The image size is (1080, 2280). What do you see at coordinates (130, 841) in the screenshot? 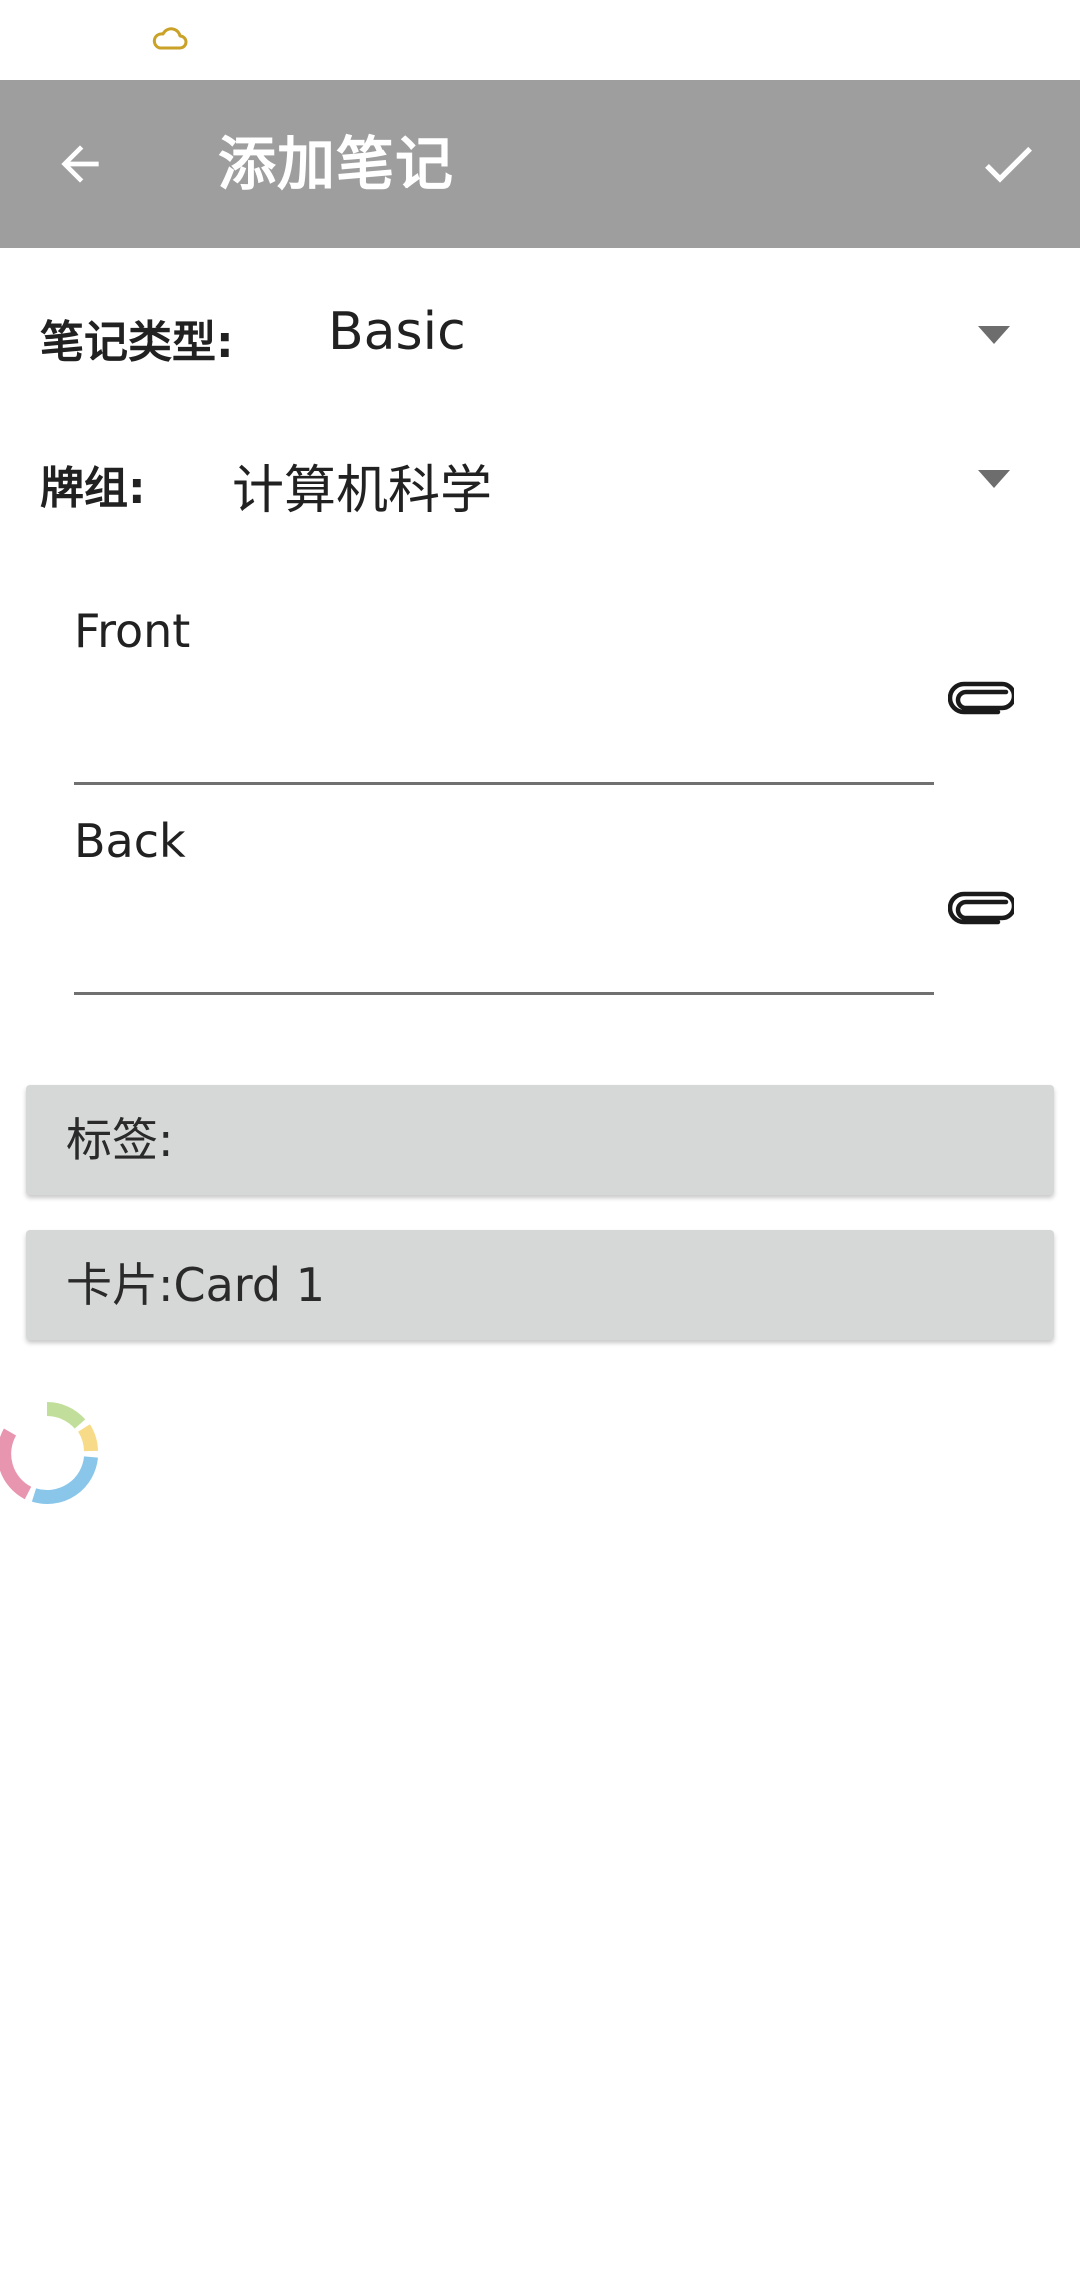
I see `back-field-label: Back` at bounding box center [130, 841].